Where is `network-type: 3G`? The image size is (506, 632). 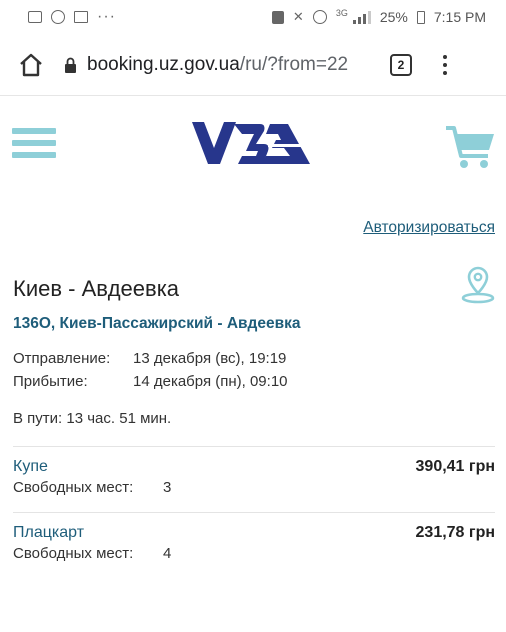
network-type: 3G is located at coordinates (341, 13).